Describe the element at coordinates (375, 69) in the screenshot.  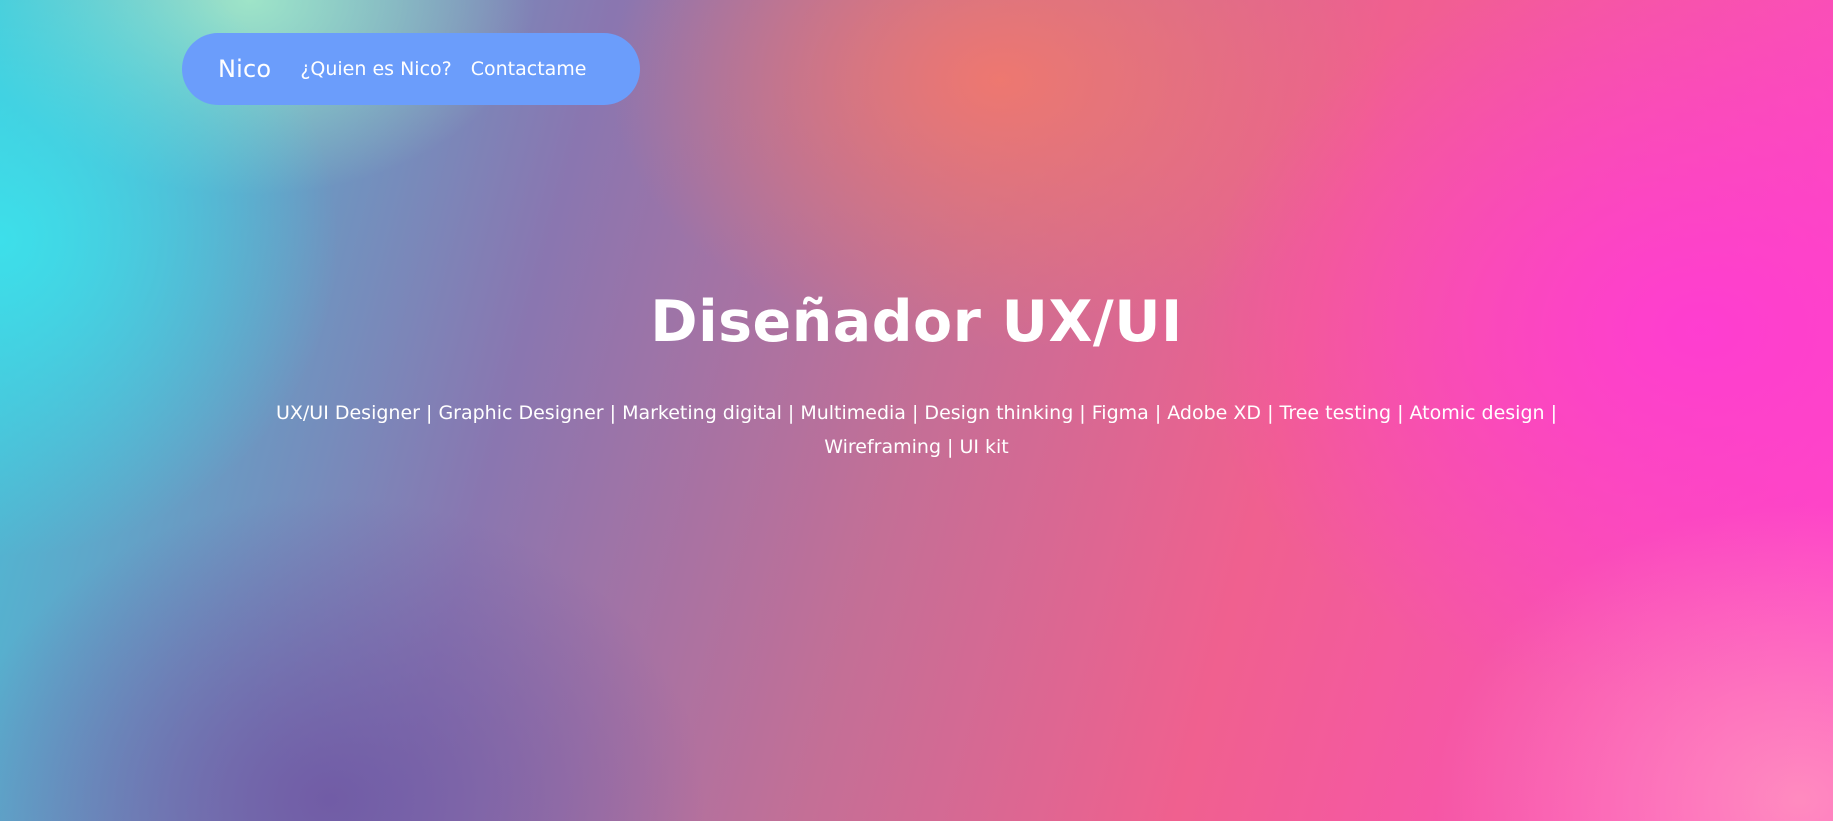
I see `nav-link-about: ¿Quien es Nico?` at that location.